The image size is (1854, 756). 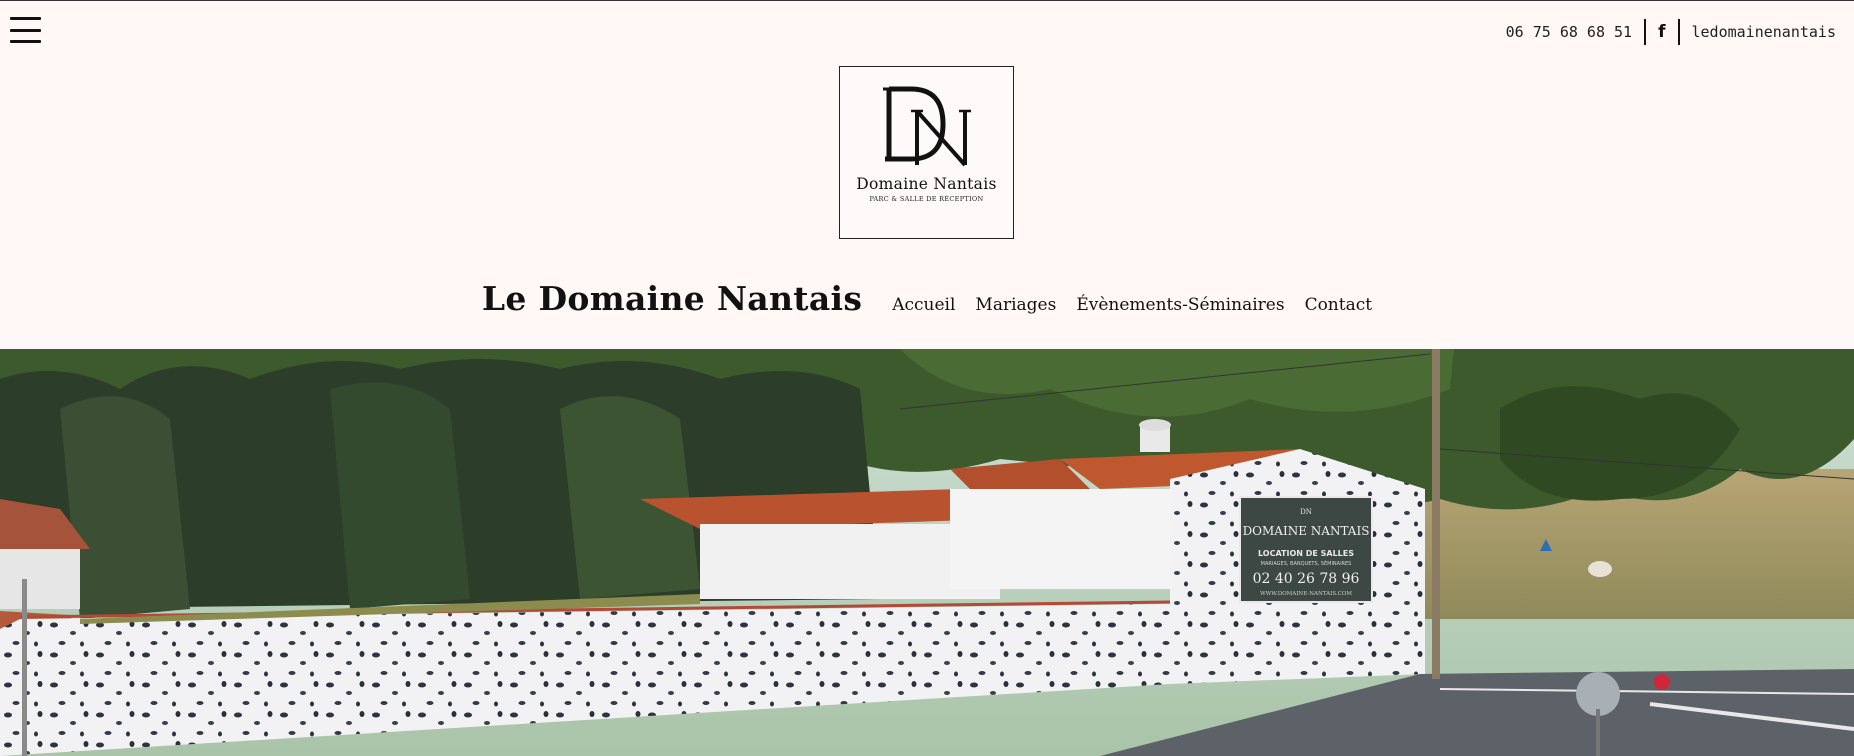 I want to click on sign-line2: MARIAGES, BANQUETS, SÉMINAIRES, so click(x=1306, y=563).